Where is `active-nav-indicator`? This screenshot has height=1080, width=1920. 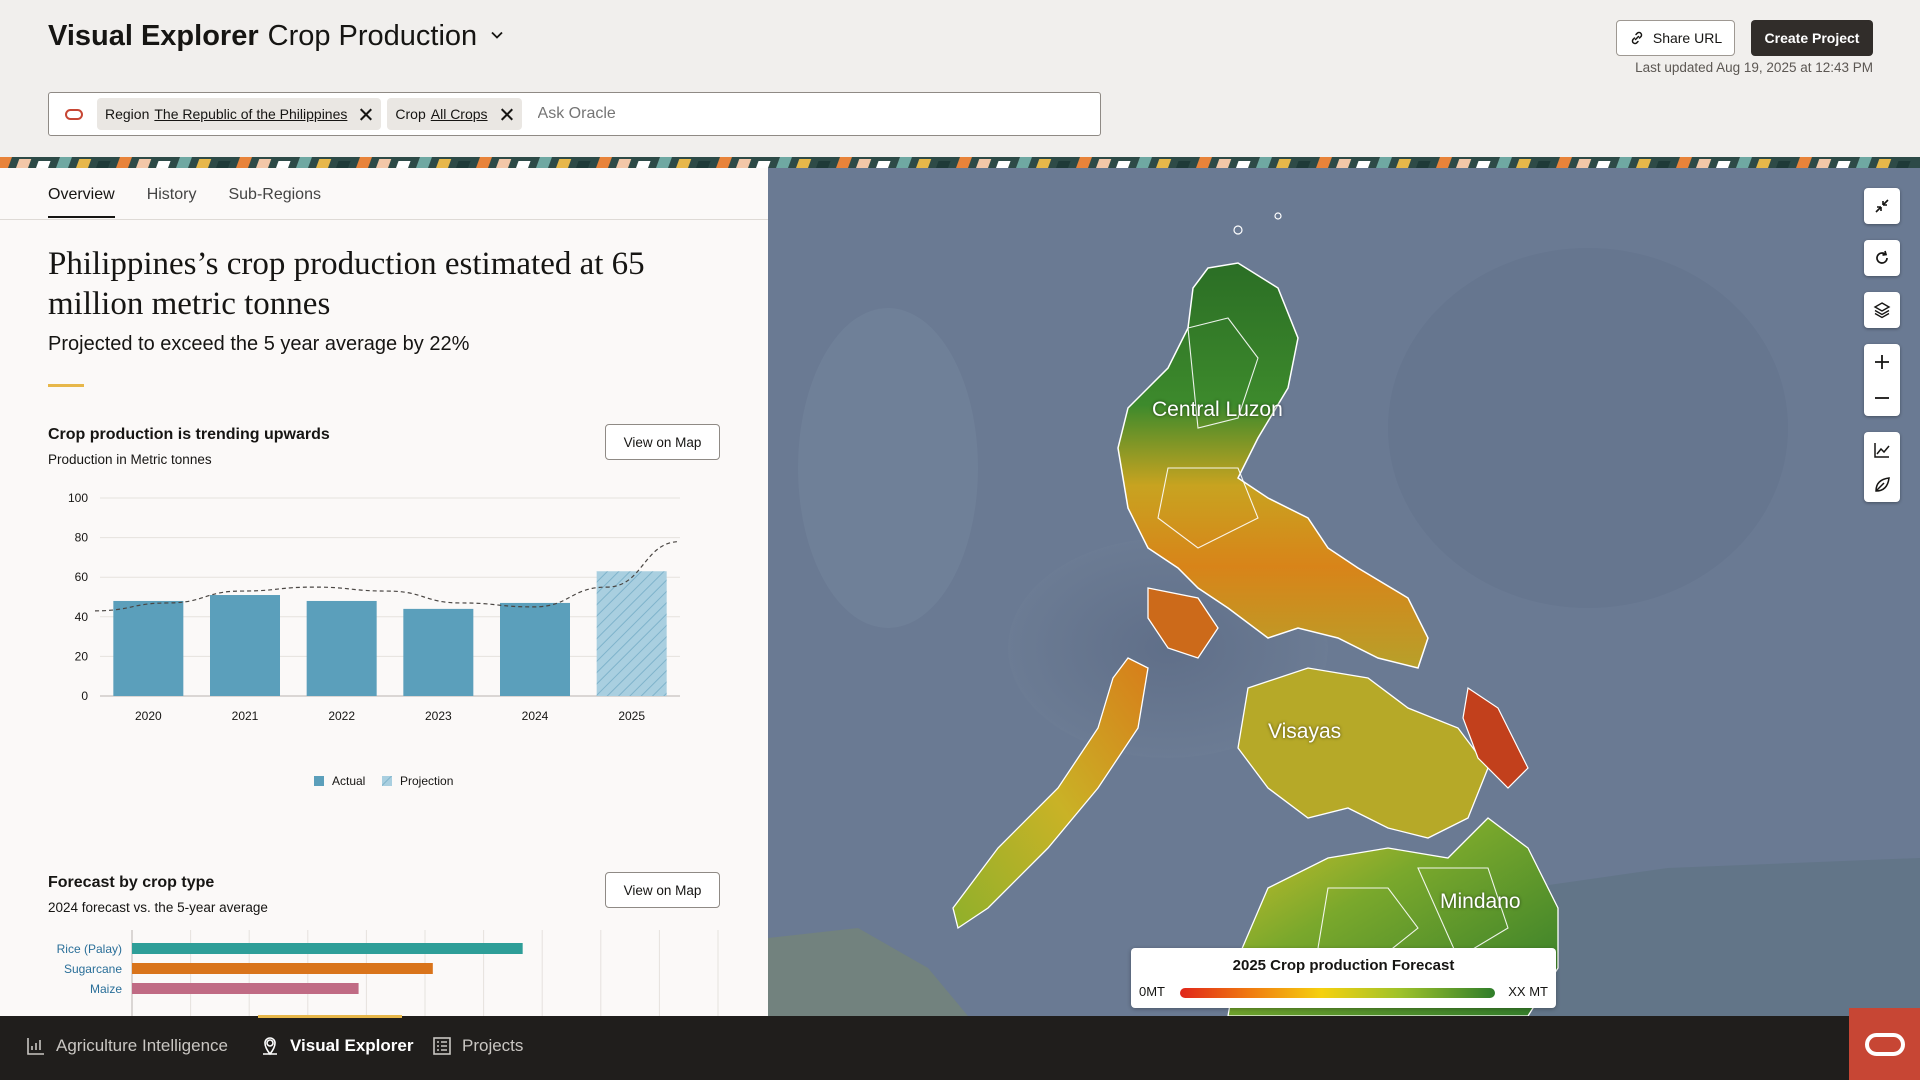
active-nav-indicator is located at coordinates (330, 1016).